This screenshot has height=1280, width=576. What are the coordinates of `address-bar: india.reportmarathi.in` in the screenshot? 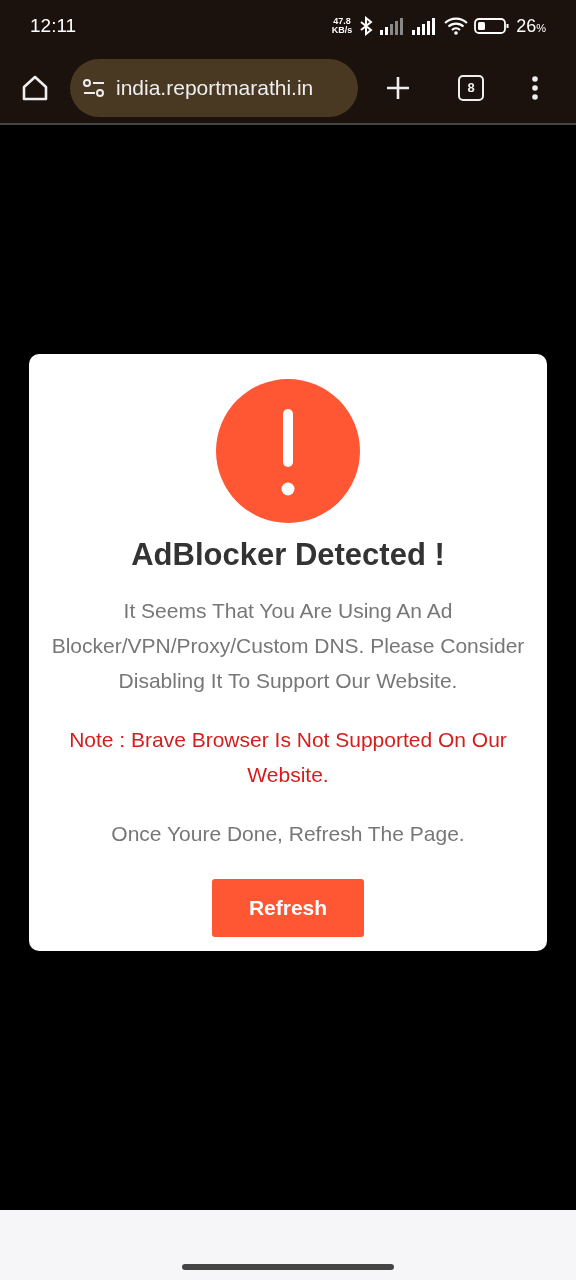 It's located at (214, 87).